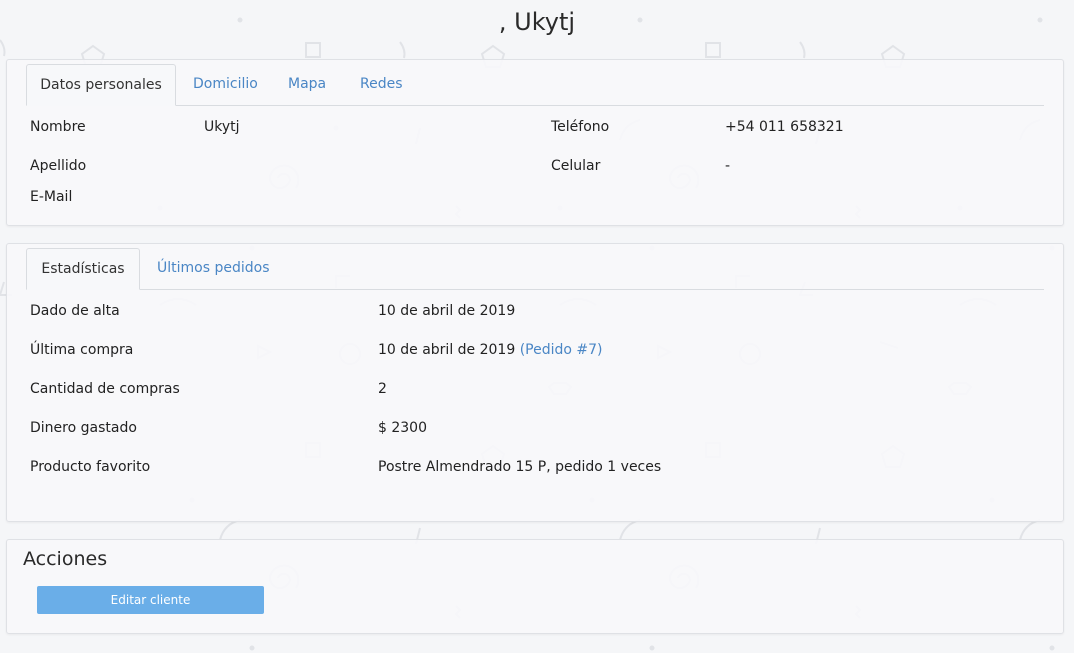 The height and width of the screenshot is (653, 1074). Describe the element at coordinates (82, 350) in the screenshot. I see `ultima-compra-label: Última compra` at that location.